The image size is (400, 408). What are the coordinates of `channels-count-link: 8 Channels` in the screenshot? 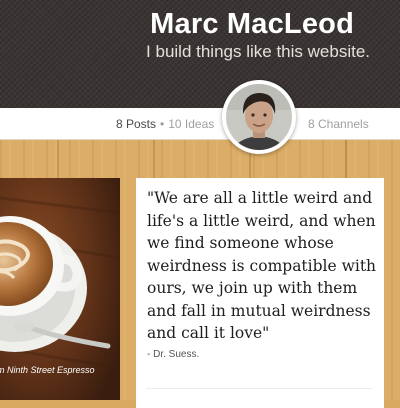 It's located at (338, 124).